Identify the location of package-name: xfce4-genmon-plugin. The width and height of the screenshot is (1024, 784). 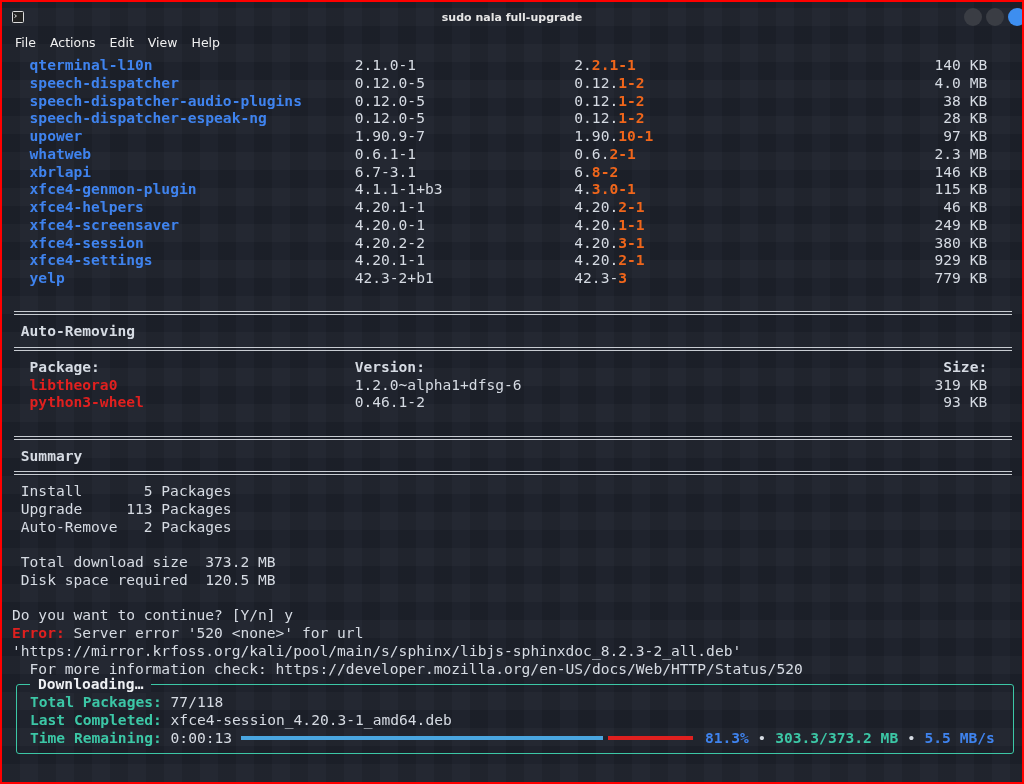
(113, 189).